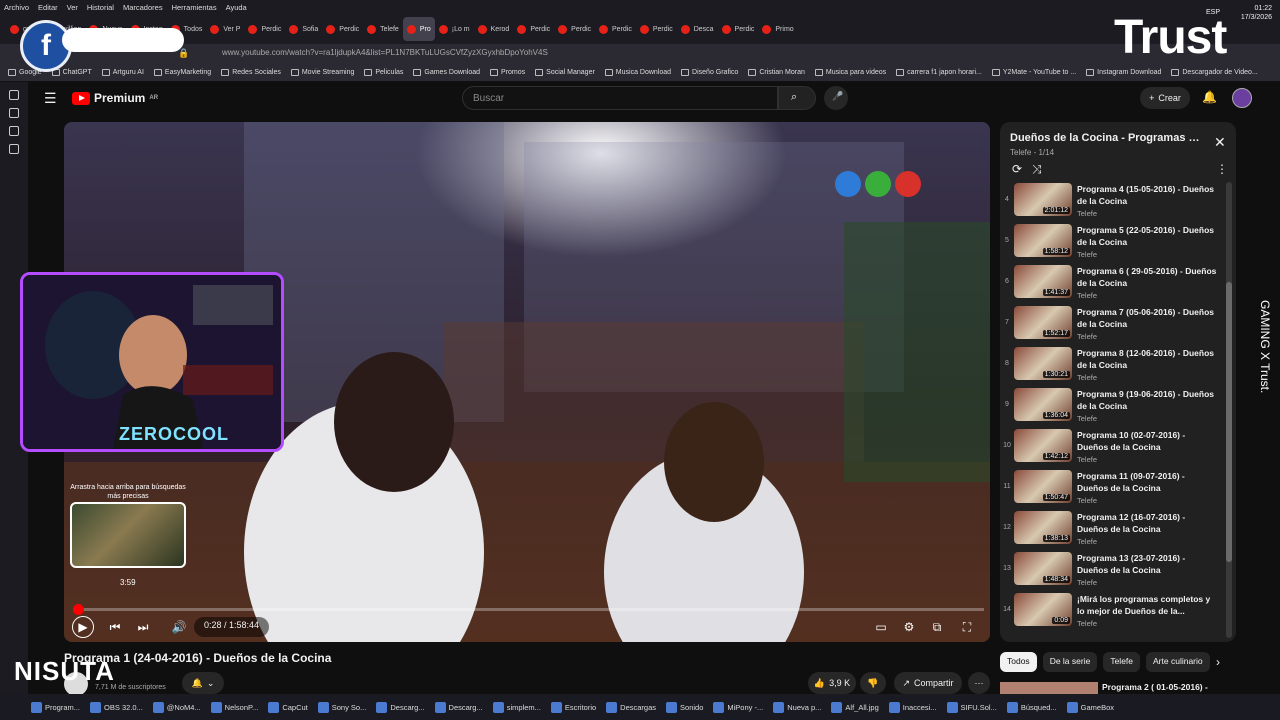 This screenshot has width=1280, height=720. I want to click on taskbar-app: CapCut, so click(287, 707).